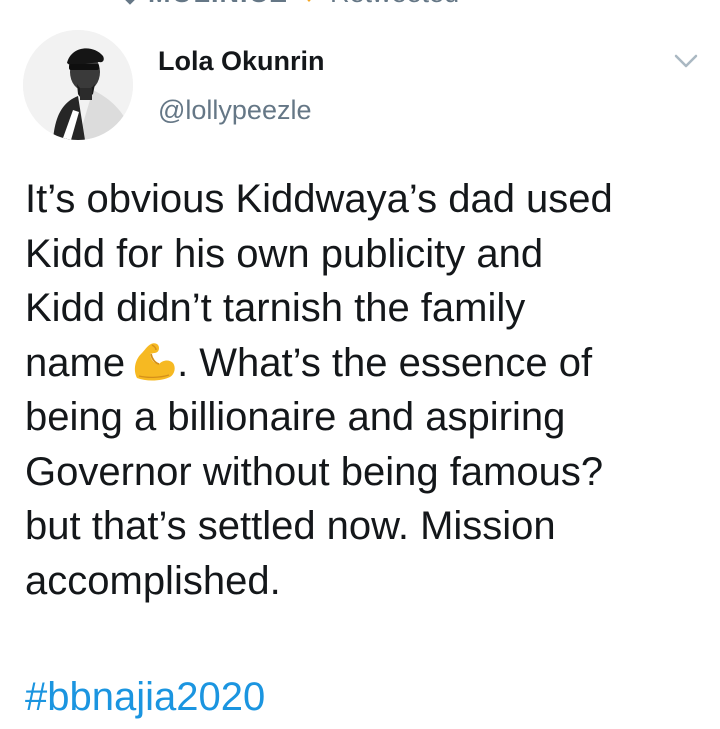 Image resolution: width=720 pixels, height=729 pixels. What do you see at coordinates (295, 417) in the screenshot?
I see `tweet-line: being a billionaire and aspiring` at bounding box center [295, 417].